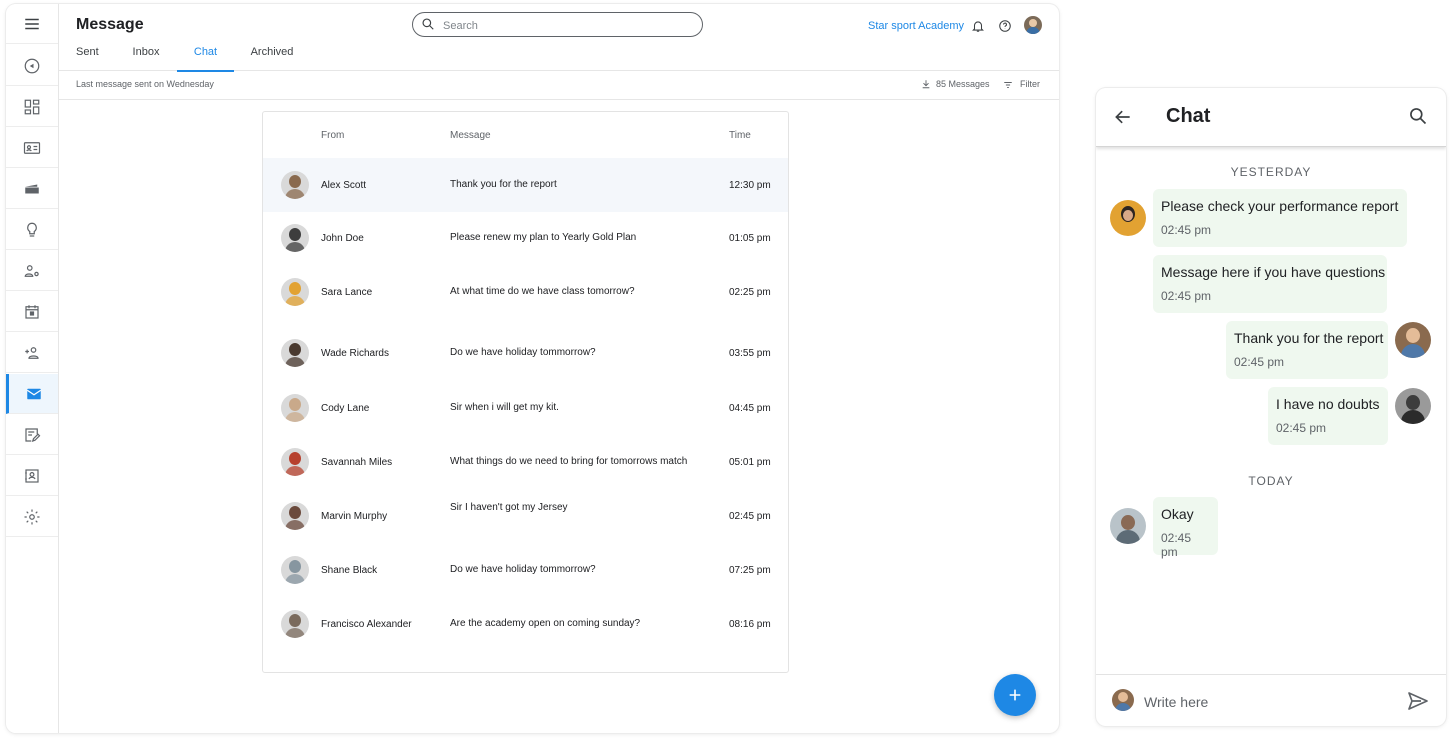 The height and width of the screenshot is (738, 1452). I want to click on tab-sent: Sent, so click(87, 58).